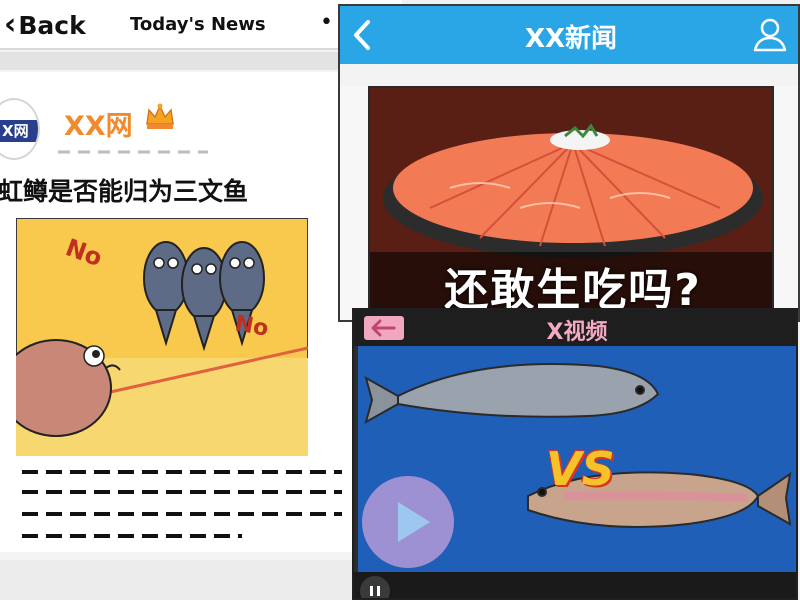 The image size is (800, 600). I want to click on chevron-left-icon: ‹, so click(10, 24).